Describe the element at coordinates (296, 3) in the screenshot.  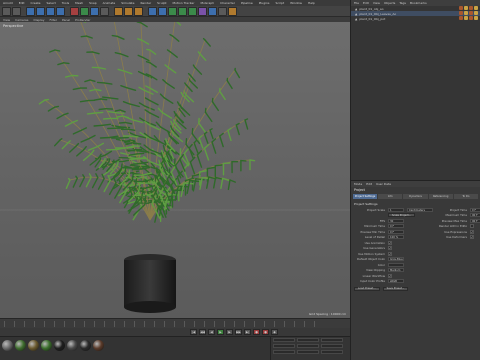
I see `menu-window: Window` at that location.